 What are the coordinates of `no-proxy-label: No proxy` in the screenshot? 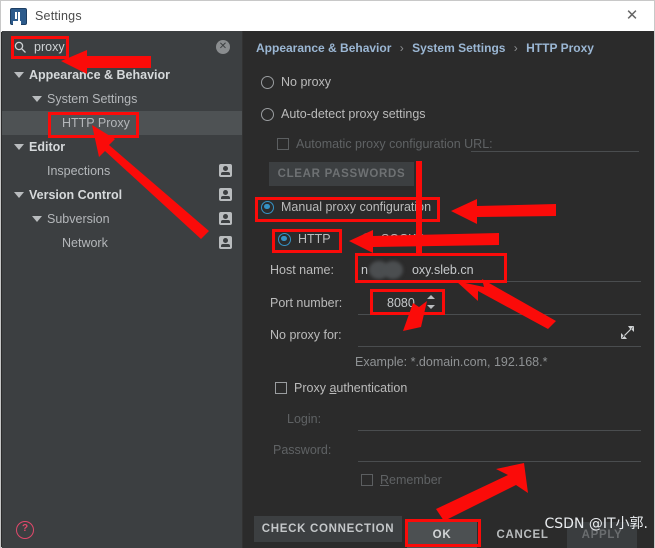 It's located at (306, 82).